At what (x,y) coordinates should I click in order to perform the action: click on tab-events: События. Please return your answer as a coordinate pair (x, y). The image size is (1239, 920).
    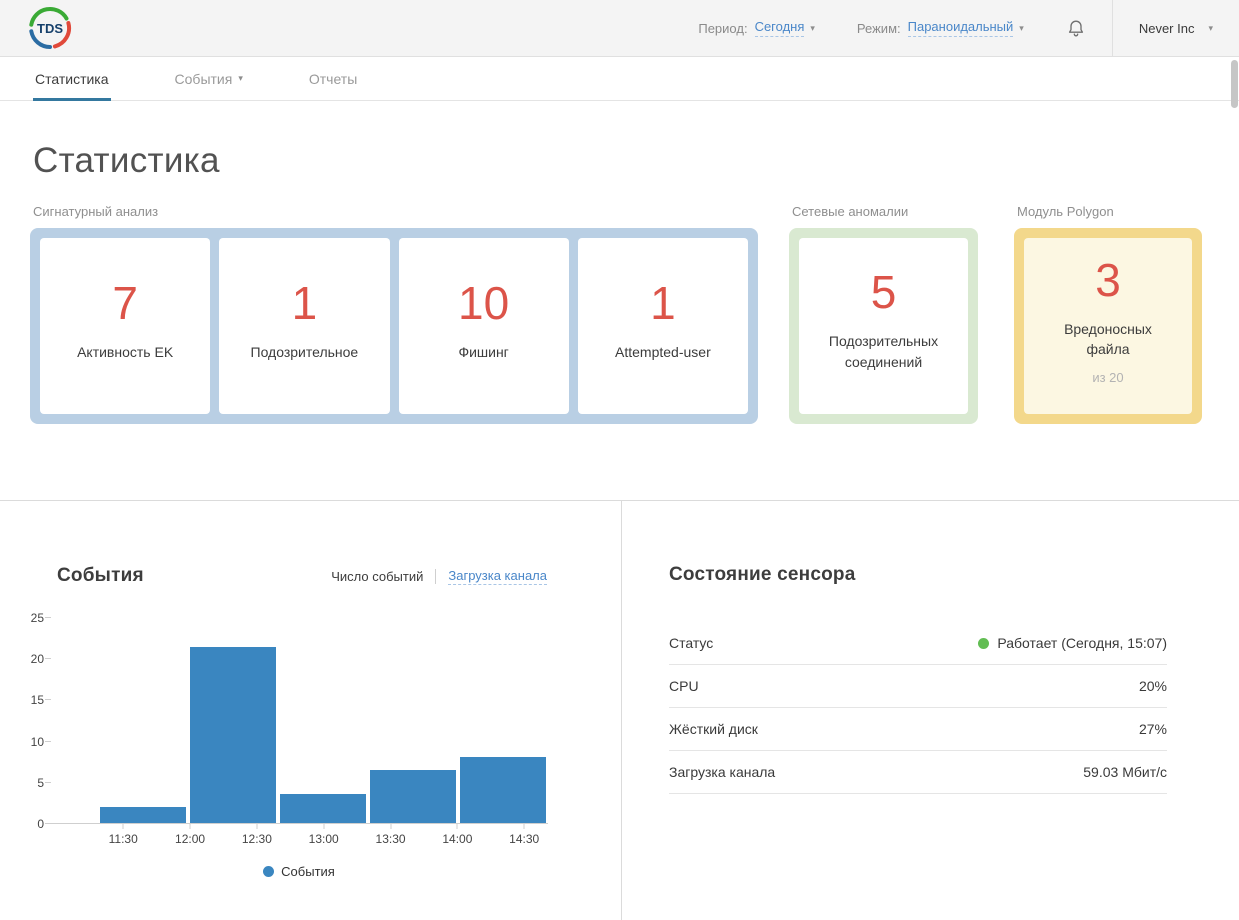
    Looking at the image, I should click on (209, 78).